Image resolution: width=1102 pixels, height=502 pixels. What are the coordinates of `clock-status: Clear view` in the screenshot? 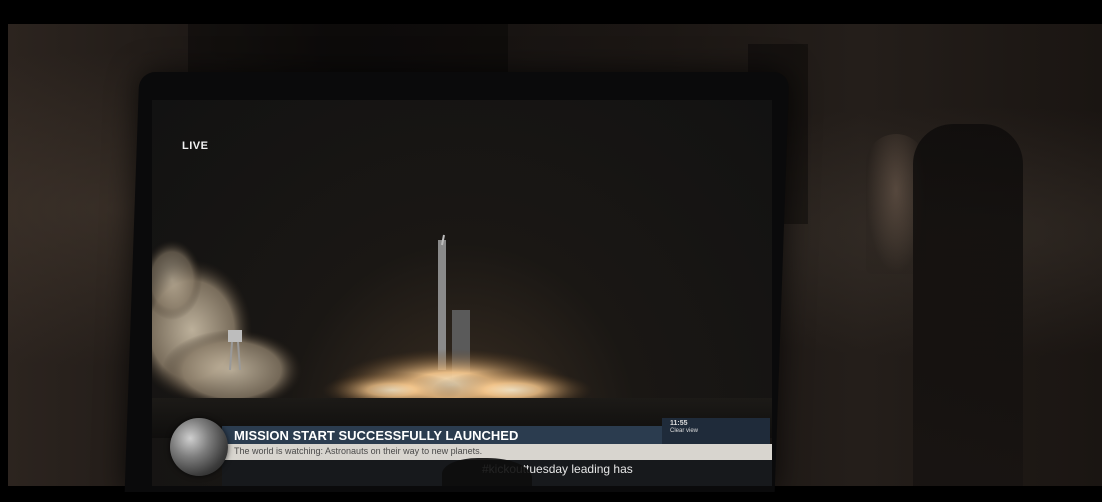 It's located at (684, 431).